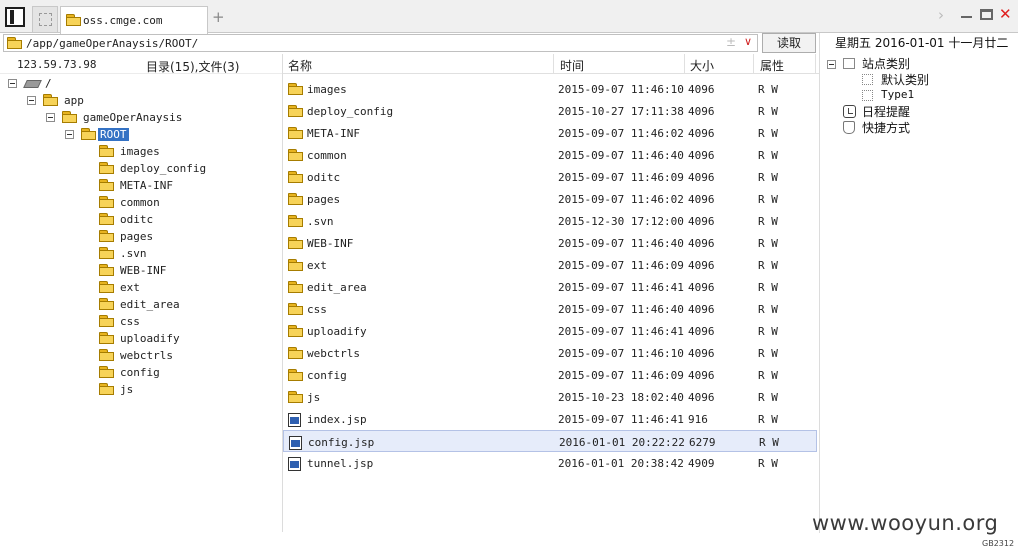 The height and width of the screenshot is (552, 1018). I want to click on file-name: META-INF, so click(333, 133).